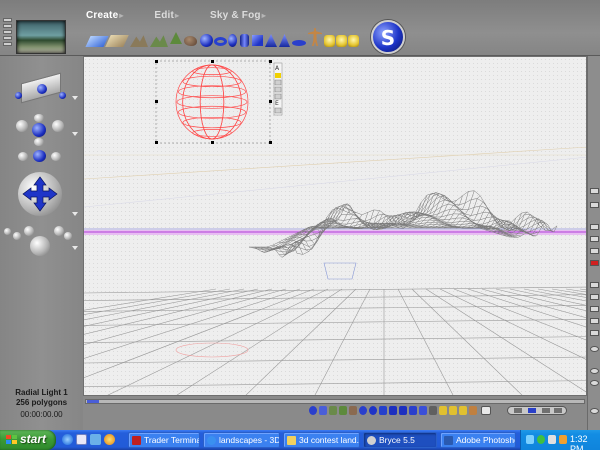 This screenshot has width=600, height=450. I want to click on select-cone-icon, so click(403, 410).